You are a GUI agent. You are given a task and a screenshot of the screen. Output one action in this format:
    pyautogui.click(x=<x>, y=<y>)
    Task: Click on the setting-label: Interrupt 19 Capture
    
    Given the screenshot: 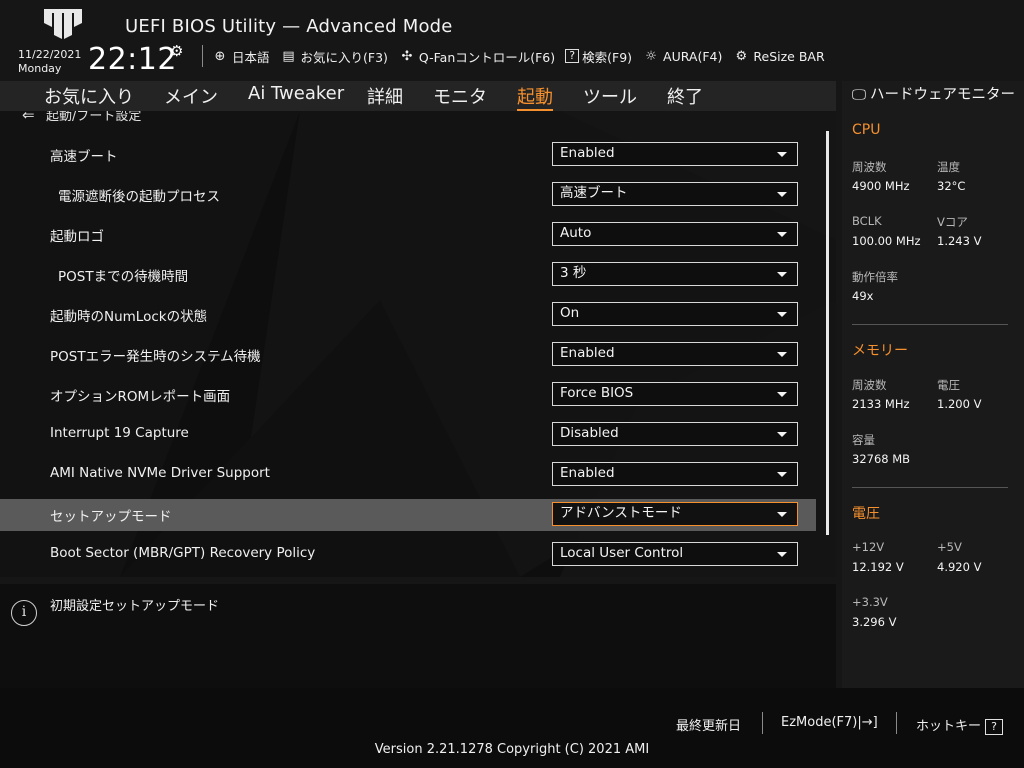 What is the action you would take?
    pyautogui.click(x=119, y=433)
    